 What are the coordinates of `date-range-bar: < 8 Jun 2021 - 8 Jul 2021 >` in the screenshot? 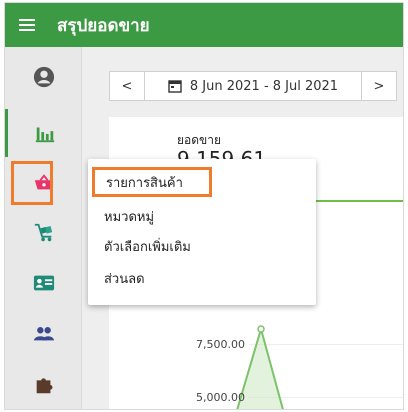 It's located at (253, 86).